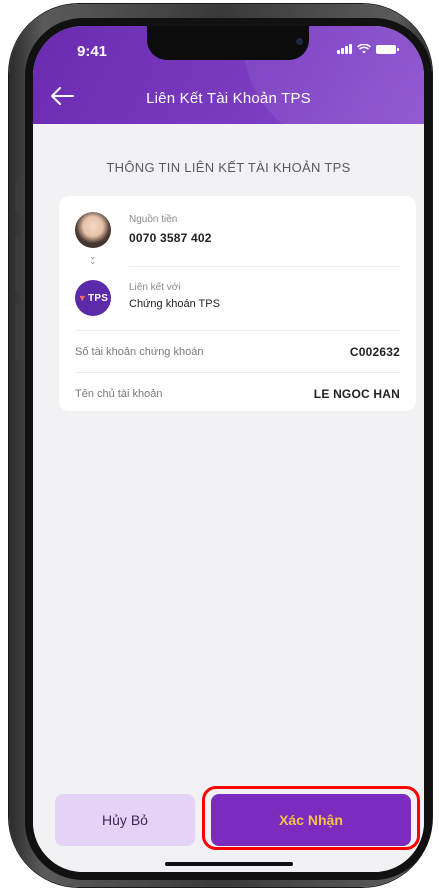  What do you see at coordinates (153, 219) in the screenshot?
I see `source-label: Nguồn tiền` at bounding box center [153, 219].